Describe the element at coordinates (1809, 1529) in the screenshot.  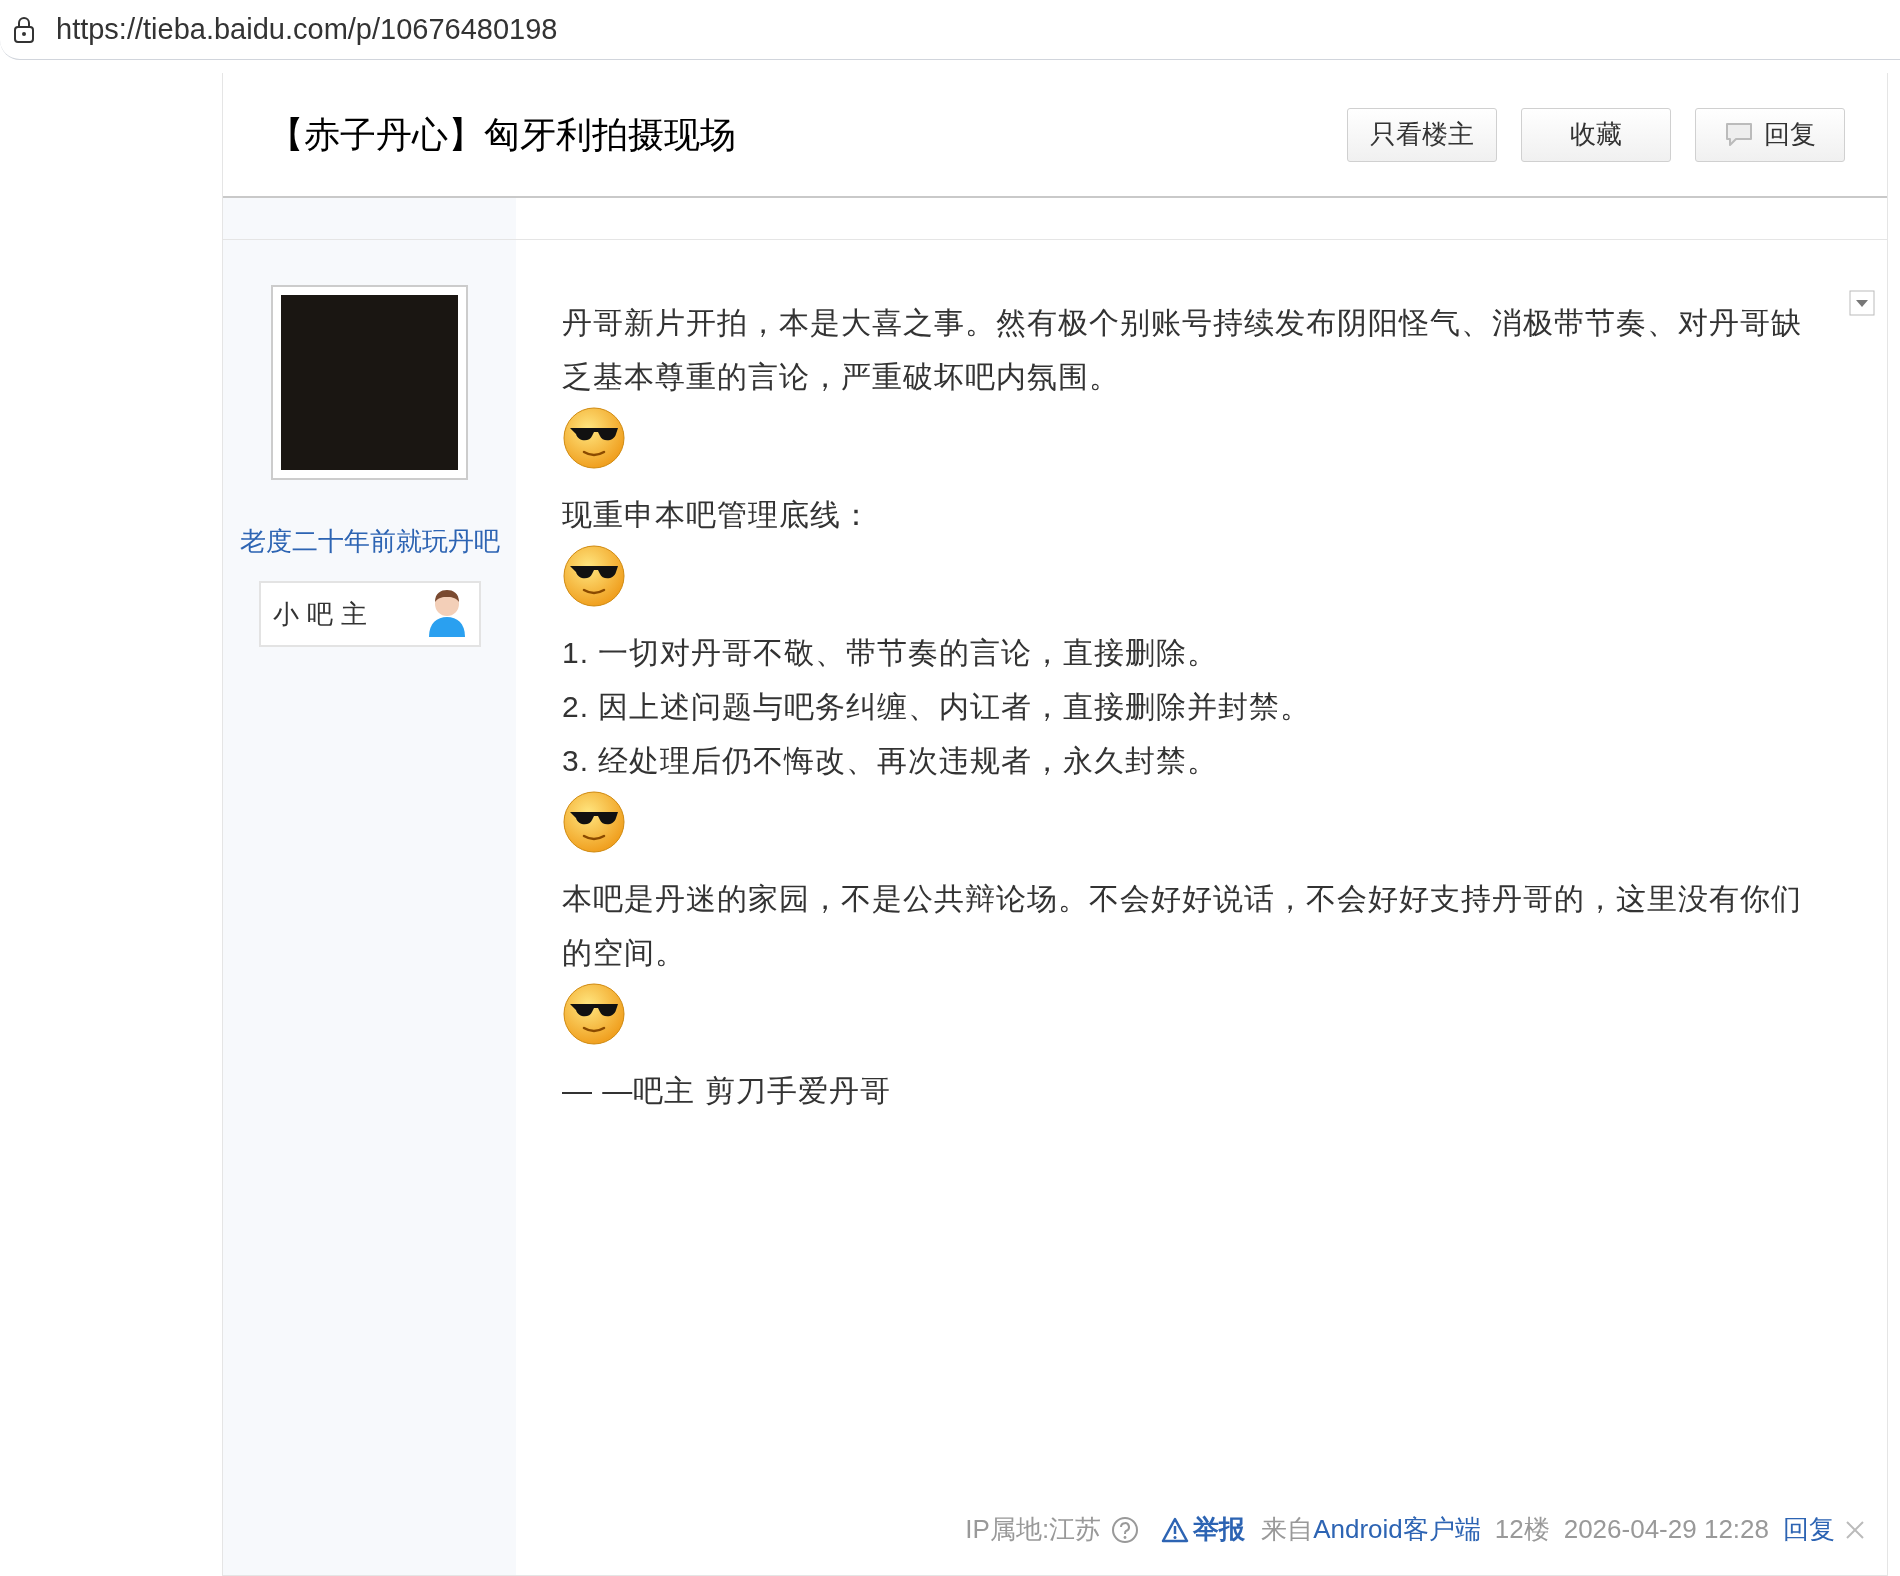
I see `reply-link: 回复` at that location.